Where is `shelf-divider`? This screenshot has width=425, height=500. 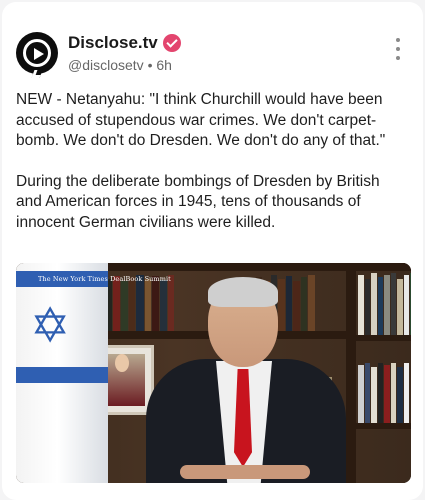
shelf-divider is located at coordinates (351, 373).